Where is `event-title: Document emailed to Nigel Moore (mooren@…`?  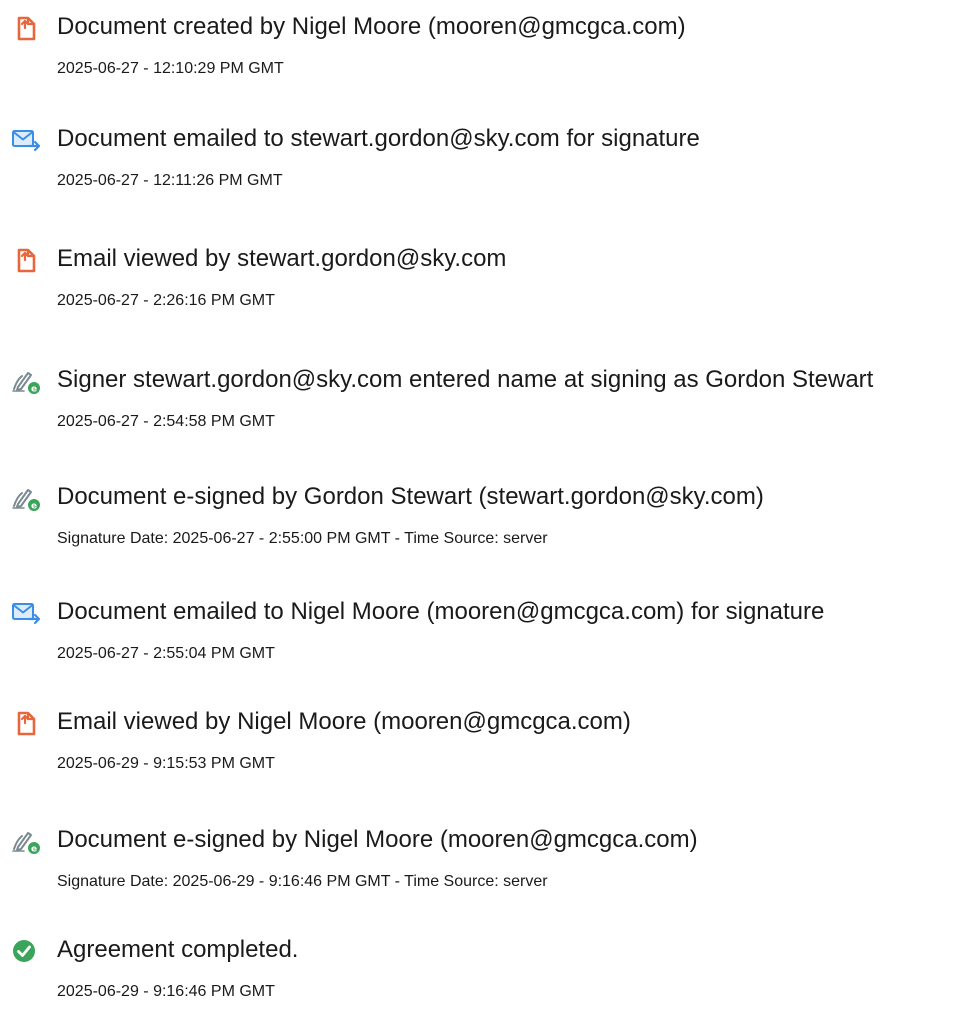 event-title: Document emailed to Nigel Moore (mooren@… is located at coordinates (441, 611).